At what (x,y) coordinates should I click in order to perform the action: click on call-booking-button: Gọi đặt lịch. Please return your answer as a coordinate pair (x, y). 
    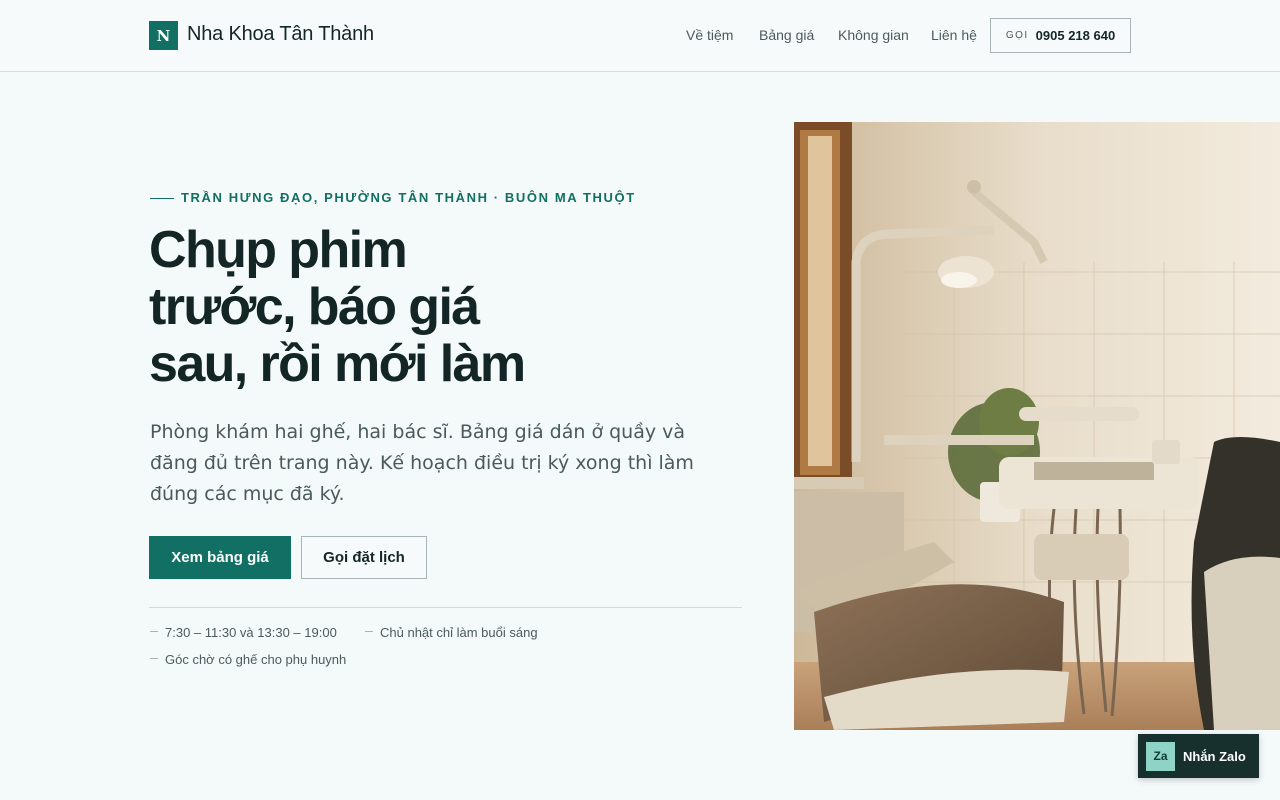
    Looking at the image, I should click on (364, 557).